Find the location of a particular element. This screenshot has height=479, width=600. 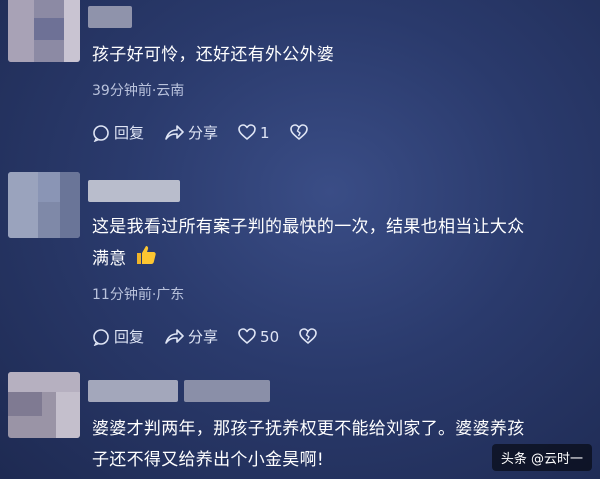

comment-text-line-2: 满意 is located at coordinates (125, 260).